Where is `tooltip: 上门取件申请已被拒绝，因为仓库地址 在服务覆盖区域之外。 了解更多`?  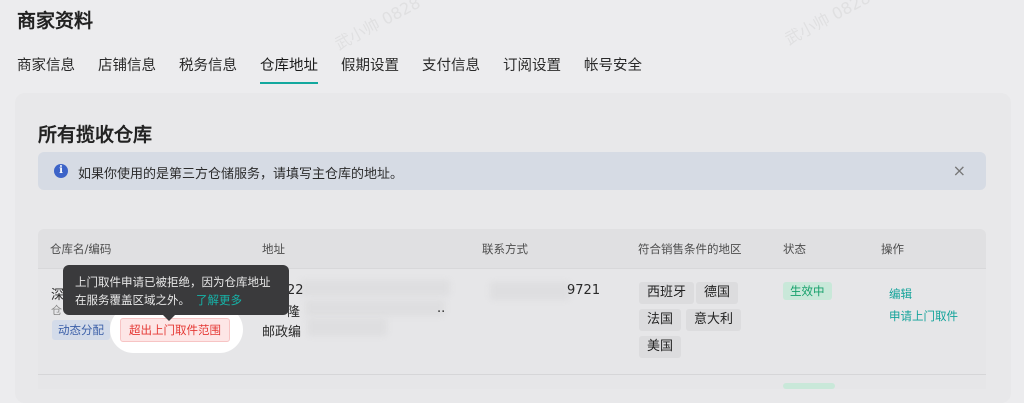
tooltip: 上门取件申请已被拒绝，因为仓库地址 在服务覆盖区域之外。 了解更多 is located at coordinates (176, 293).